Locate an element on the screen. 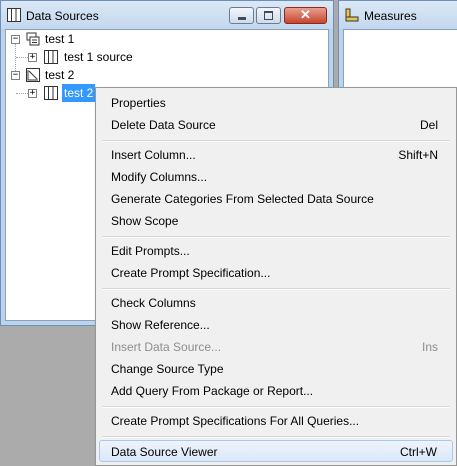 This screenshot has width=457, height=466. tree-item-test-2: − test 2 is located at coordinates (106, 75).